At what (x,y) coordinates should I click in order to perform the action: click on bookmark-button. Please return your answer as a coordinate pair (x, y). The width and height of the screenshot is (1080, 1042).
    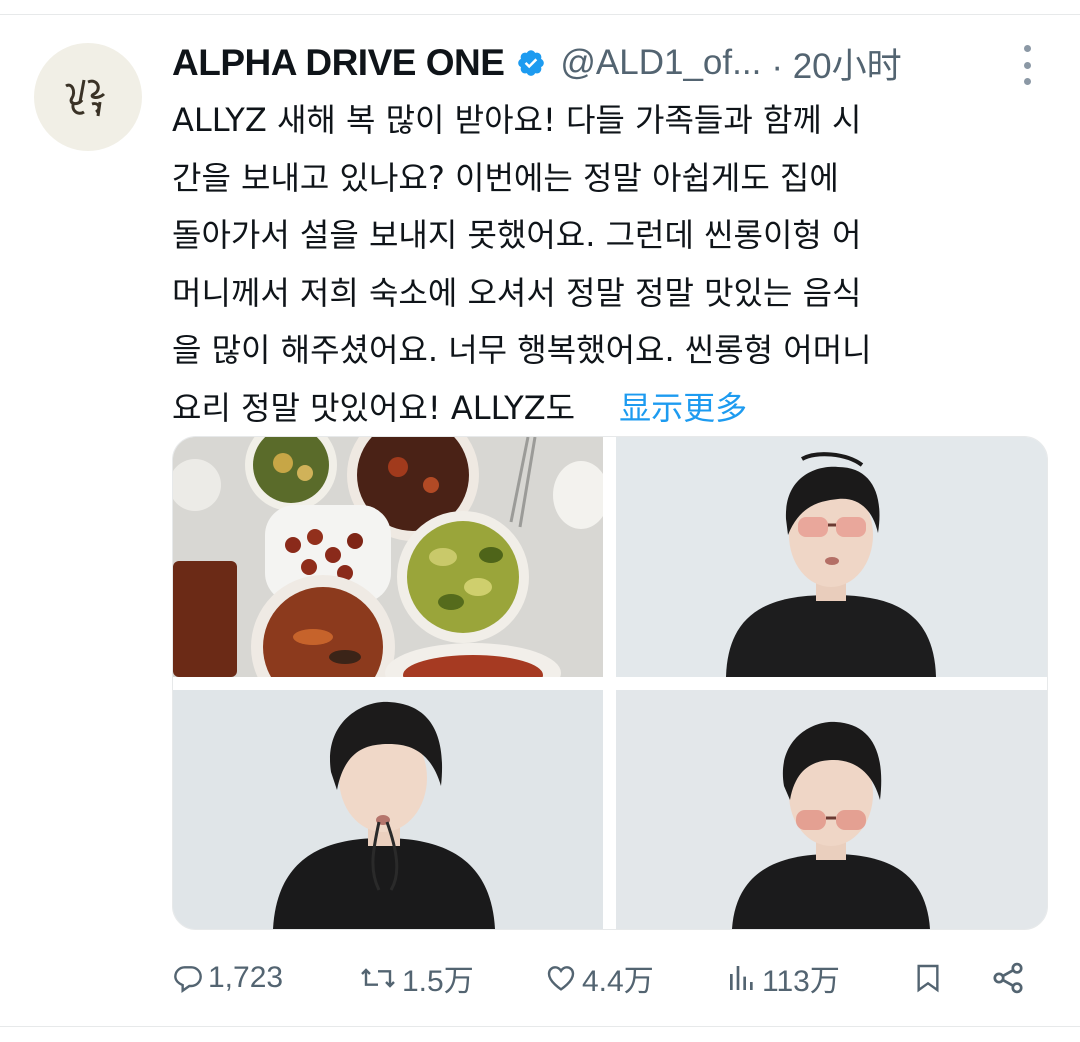
    Looking at the image, I should click on (928, 978).